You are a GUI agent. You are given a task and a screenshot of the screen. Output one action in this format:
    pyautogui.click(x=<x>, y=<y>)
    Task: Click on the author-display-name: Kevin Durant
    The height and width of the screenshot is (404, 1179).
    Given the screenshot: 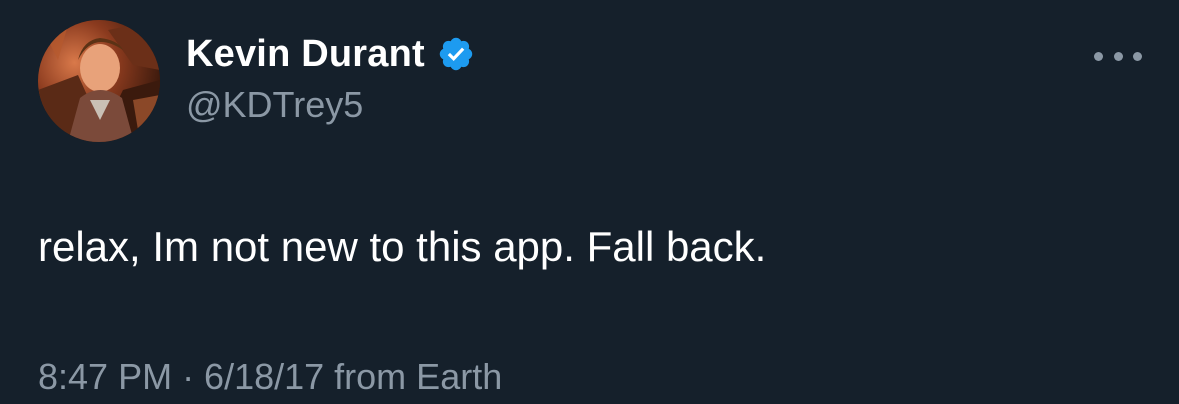 What is the action you would take?
    pyautogui.click(x=305, y=54)
    